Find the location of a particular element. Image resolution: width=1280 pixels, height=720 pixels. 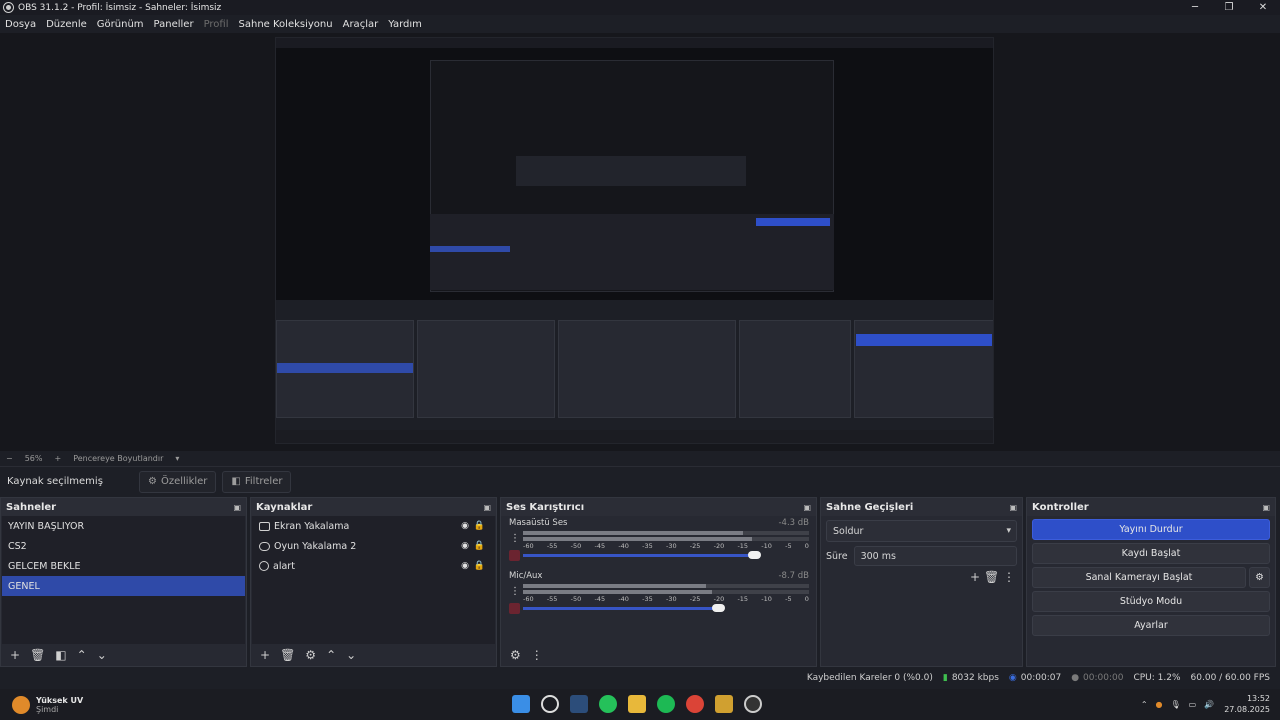

weather-widget: Yüksek UV Şimdi is located at coordinates (112, 704).